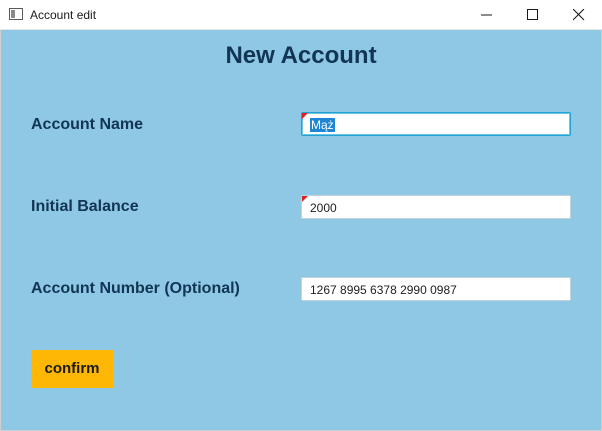  What do you see at coordinates (383, 290) in the screenshot?
I see `account-number-value: 1267 8995 6378 2990 0987` at bounding box center [383, 290].